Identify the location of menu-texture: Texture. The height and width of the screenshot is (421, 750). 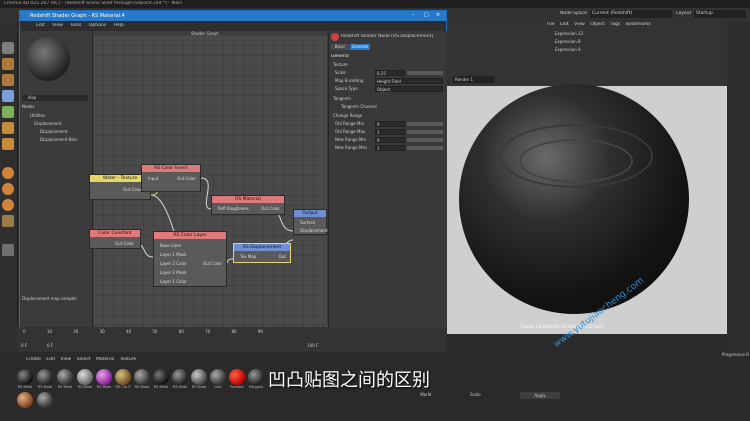
(128, 359).